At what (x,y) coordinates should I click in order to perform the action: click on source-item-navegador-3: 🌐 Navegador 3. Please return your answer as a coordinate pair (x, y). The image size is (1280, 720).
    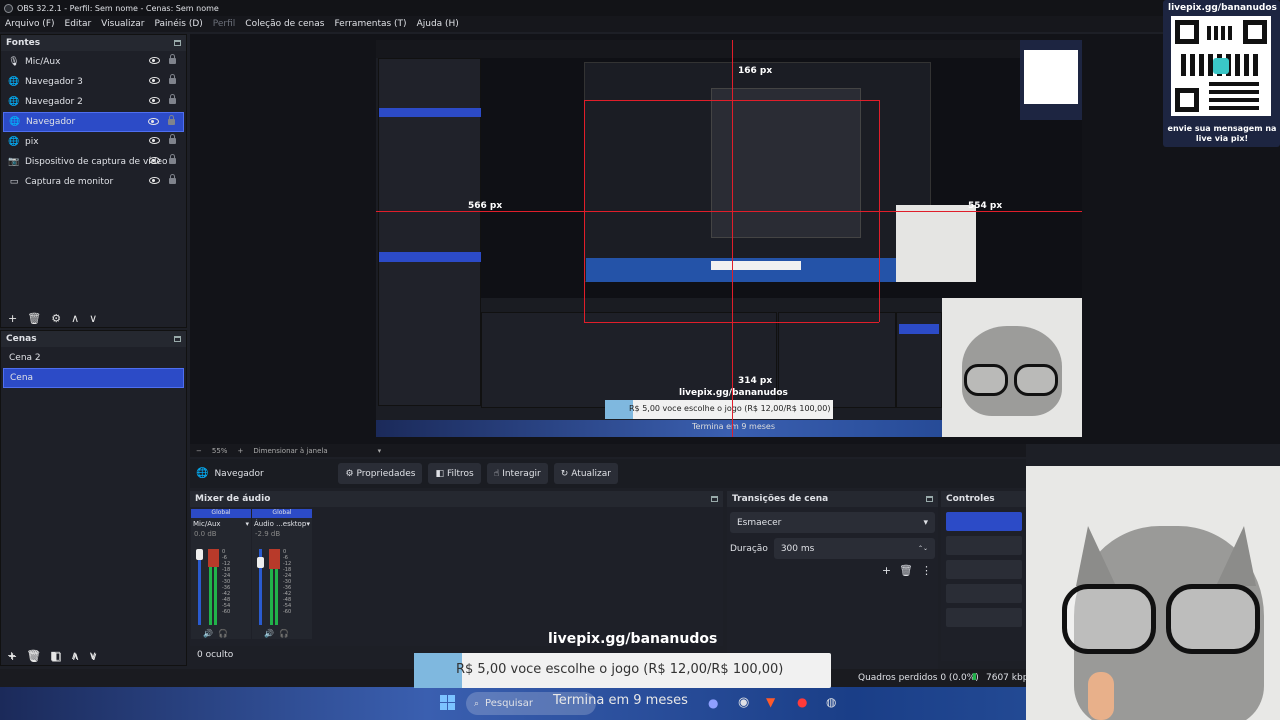
    Looking at the image, I should click on (93, 82).